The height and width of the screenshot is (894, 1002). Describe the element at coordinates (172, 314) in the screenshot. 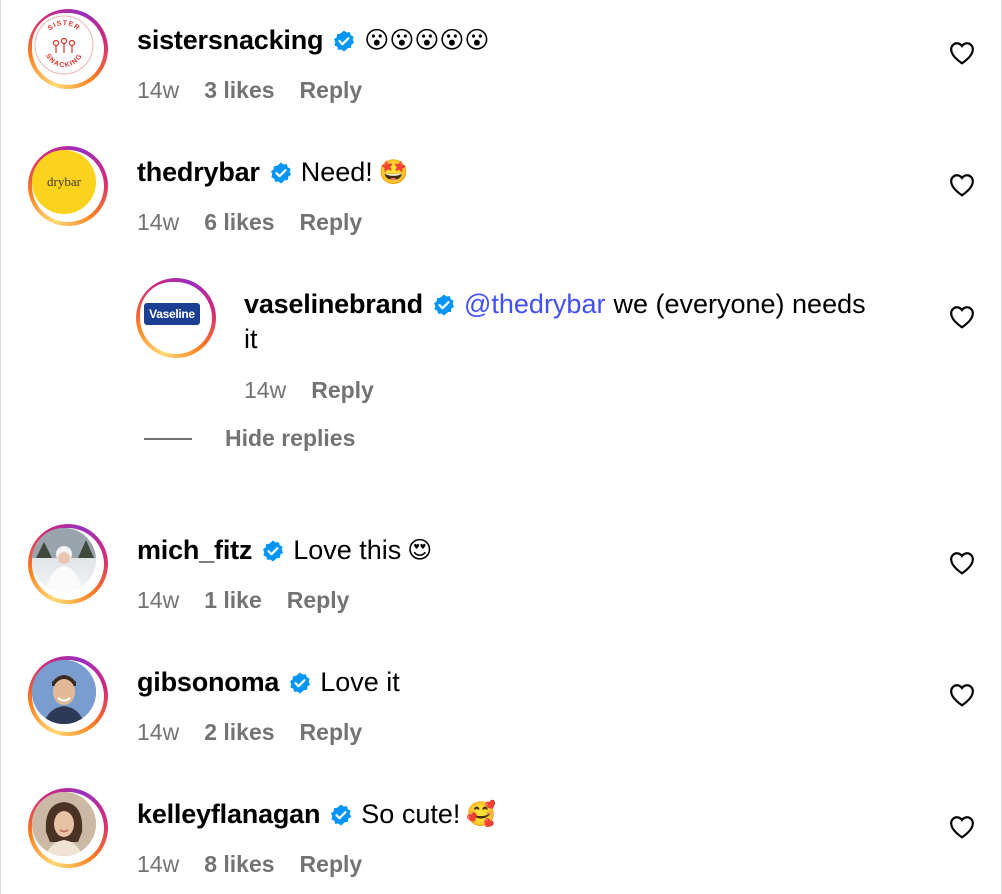

I see `vaseline-logo-icon: Vaseline` at that location.